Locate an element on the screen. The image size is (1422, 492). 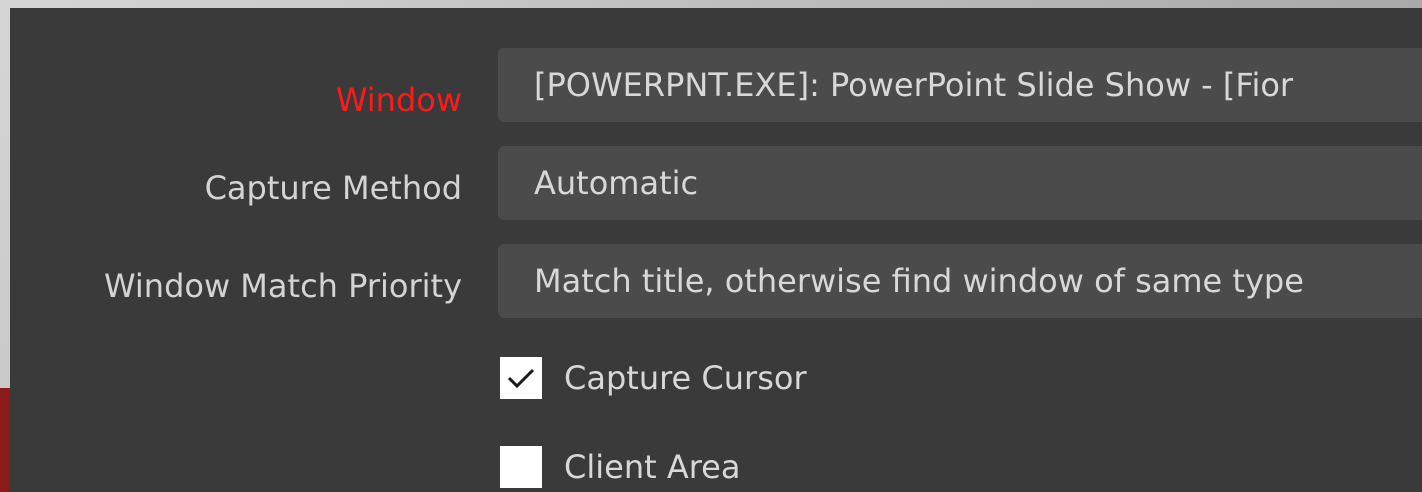
capture-method-select: Automatic is located at coordinates (960, 183).